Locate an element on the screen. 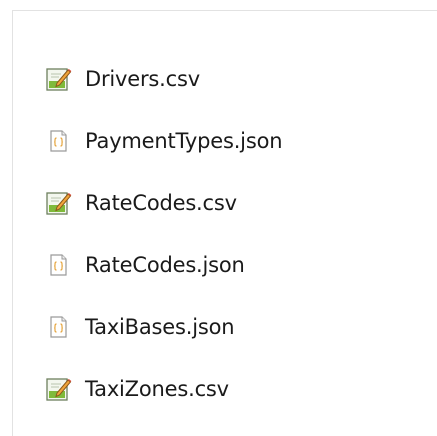 The image size is (437, 436). file-name: TaxiZones.csv is located at coordinates (157, 389).